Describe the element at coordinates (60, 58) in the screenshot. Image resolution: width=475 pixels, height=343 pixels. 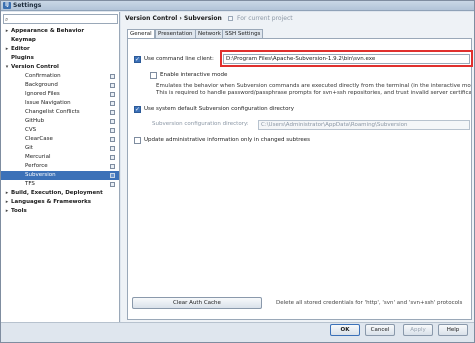
I see `sidebar-item-plugins: Plugins` at that location.